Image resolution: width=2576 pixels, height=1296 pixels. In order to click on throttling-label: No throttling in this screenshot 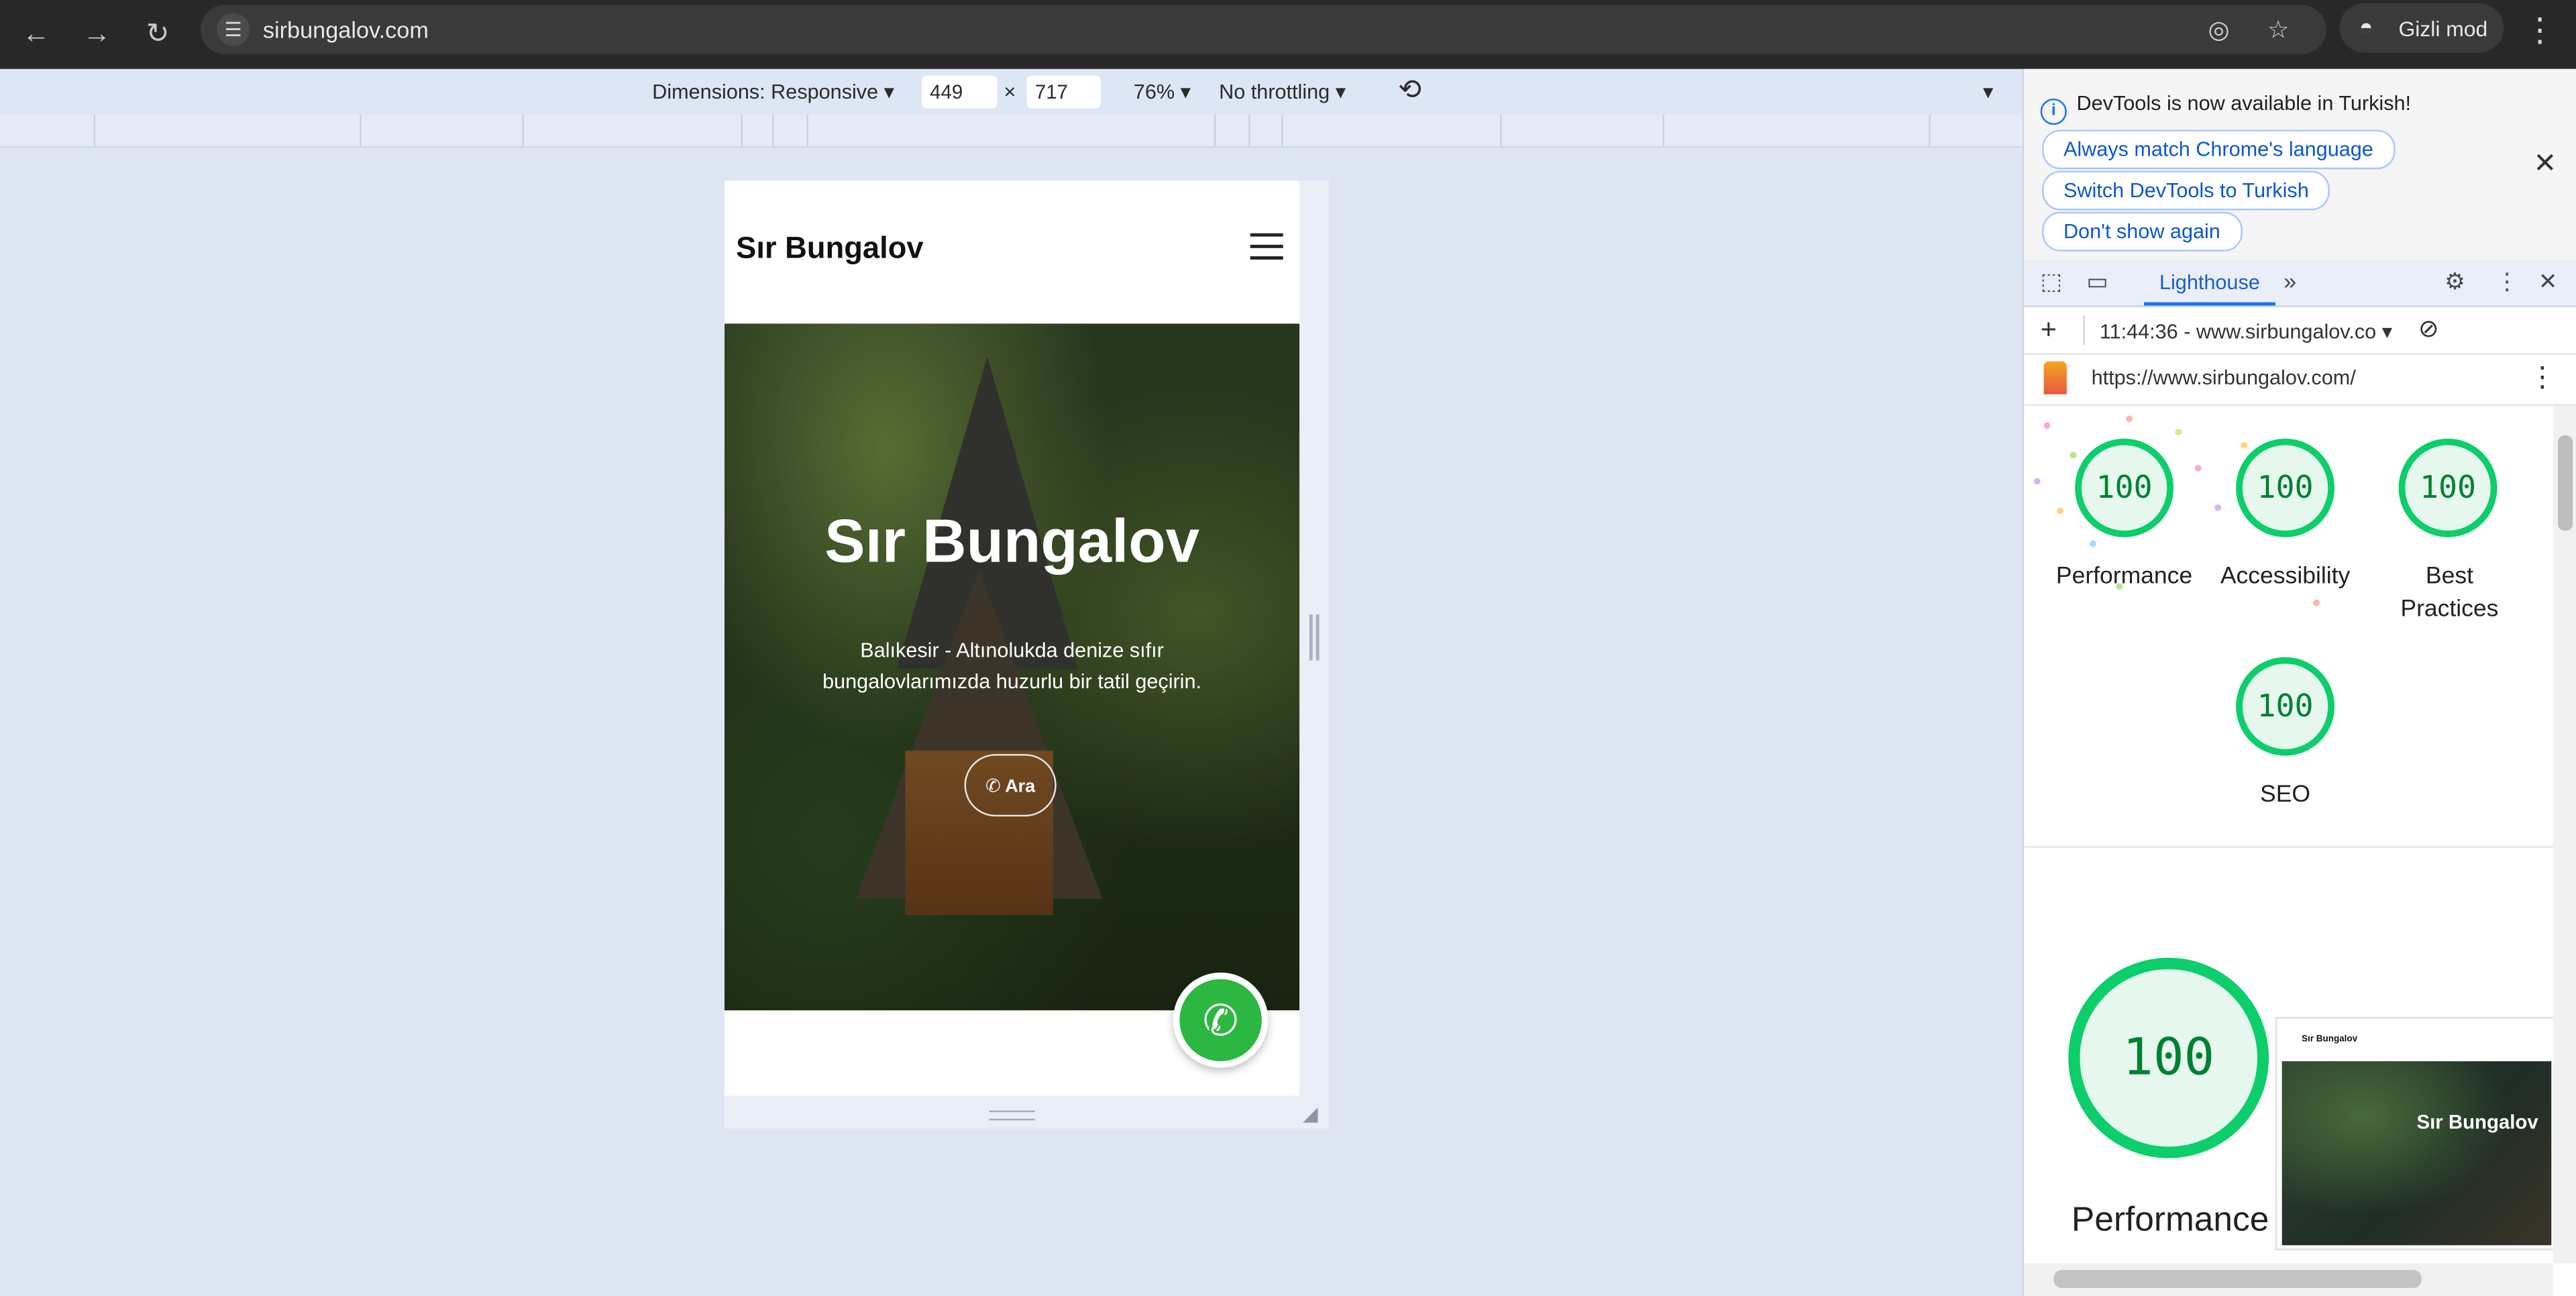, I will do `click(1274, 92)`.